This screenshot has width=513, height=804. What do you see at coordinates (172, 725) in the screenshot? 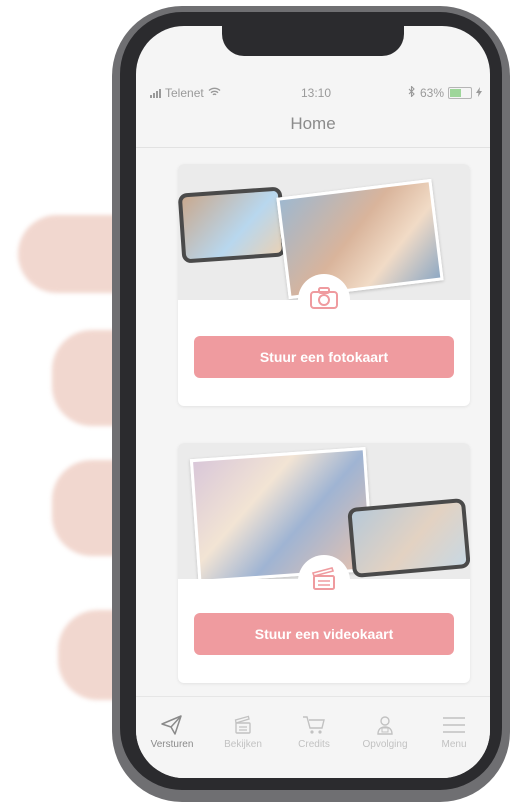
I see `paper-plane-icon` at bounding box center [172, 725].